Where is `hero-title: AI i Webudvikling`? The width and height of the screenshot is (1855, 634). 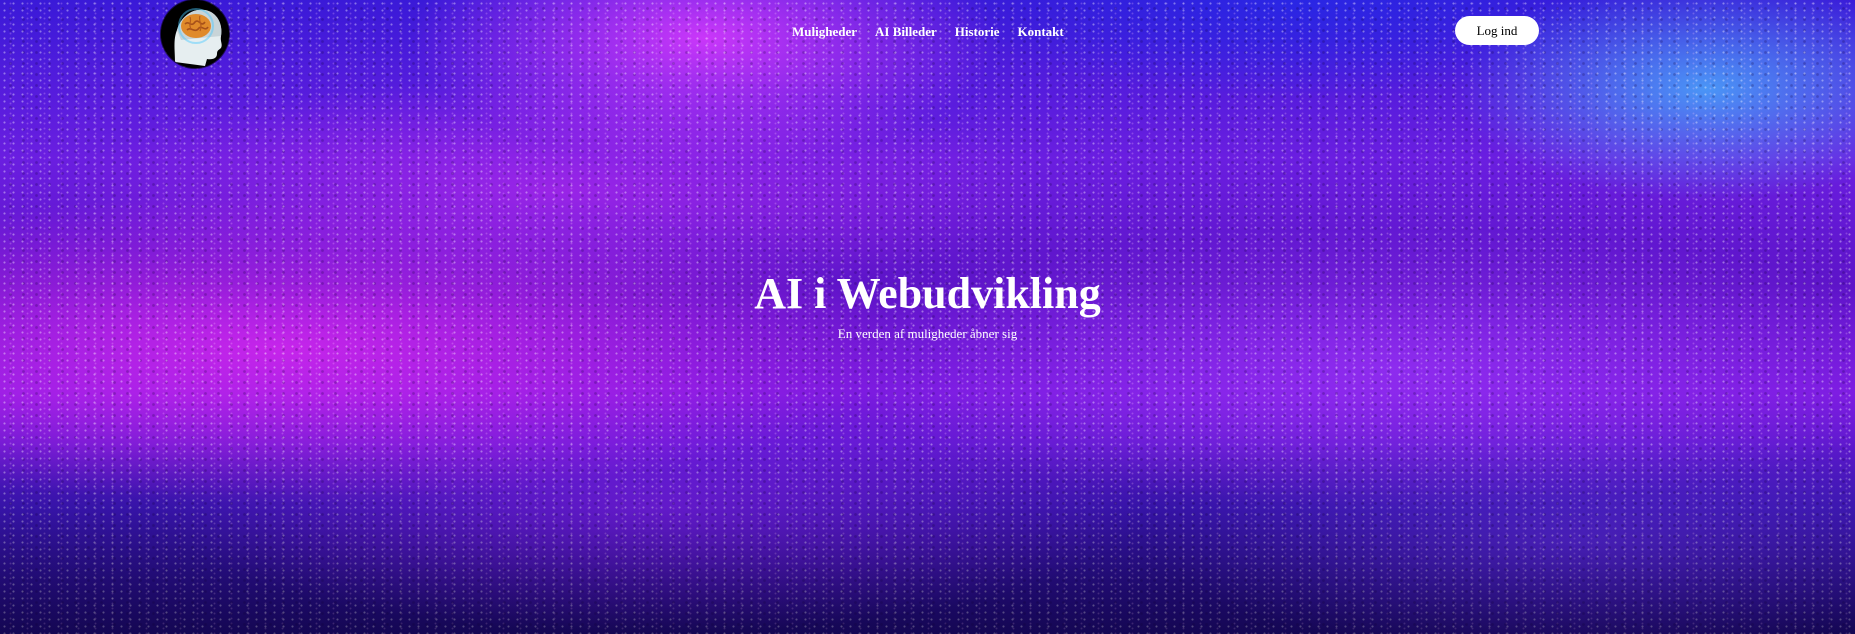 hero-title: AI i Webudvikling is located at coordinates (927, 293).